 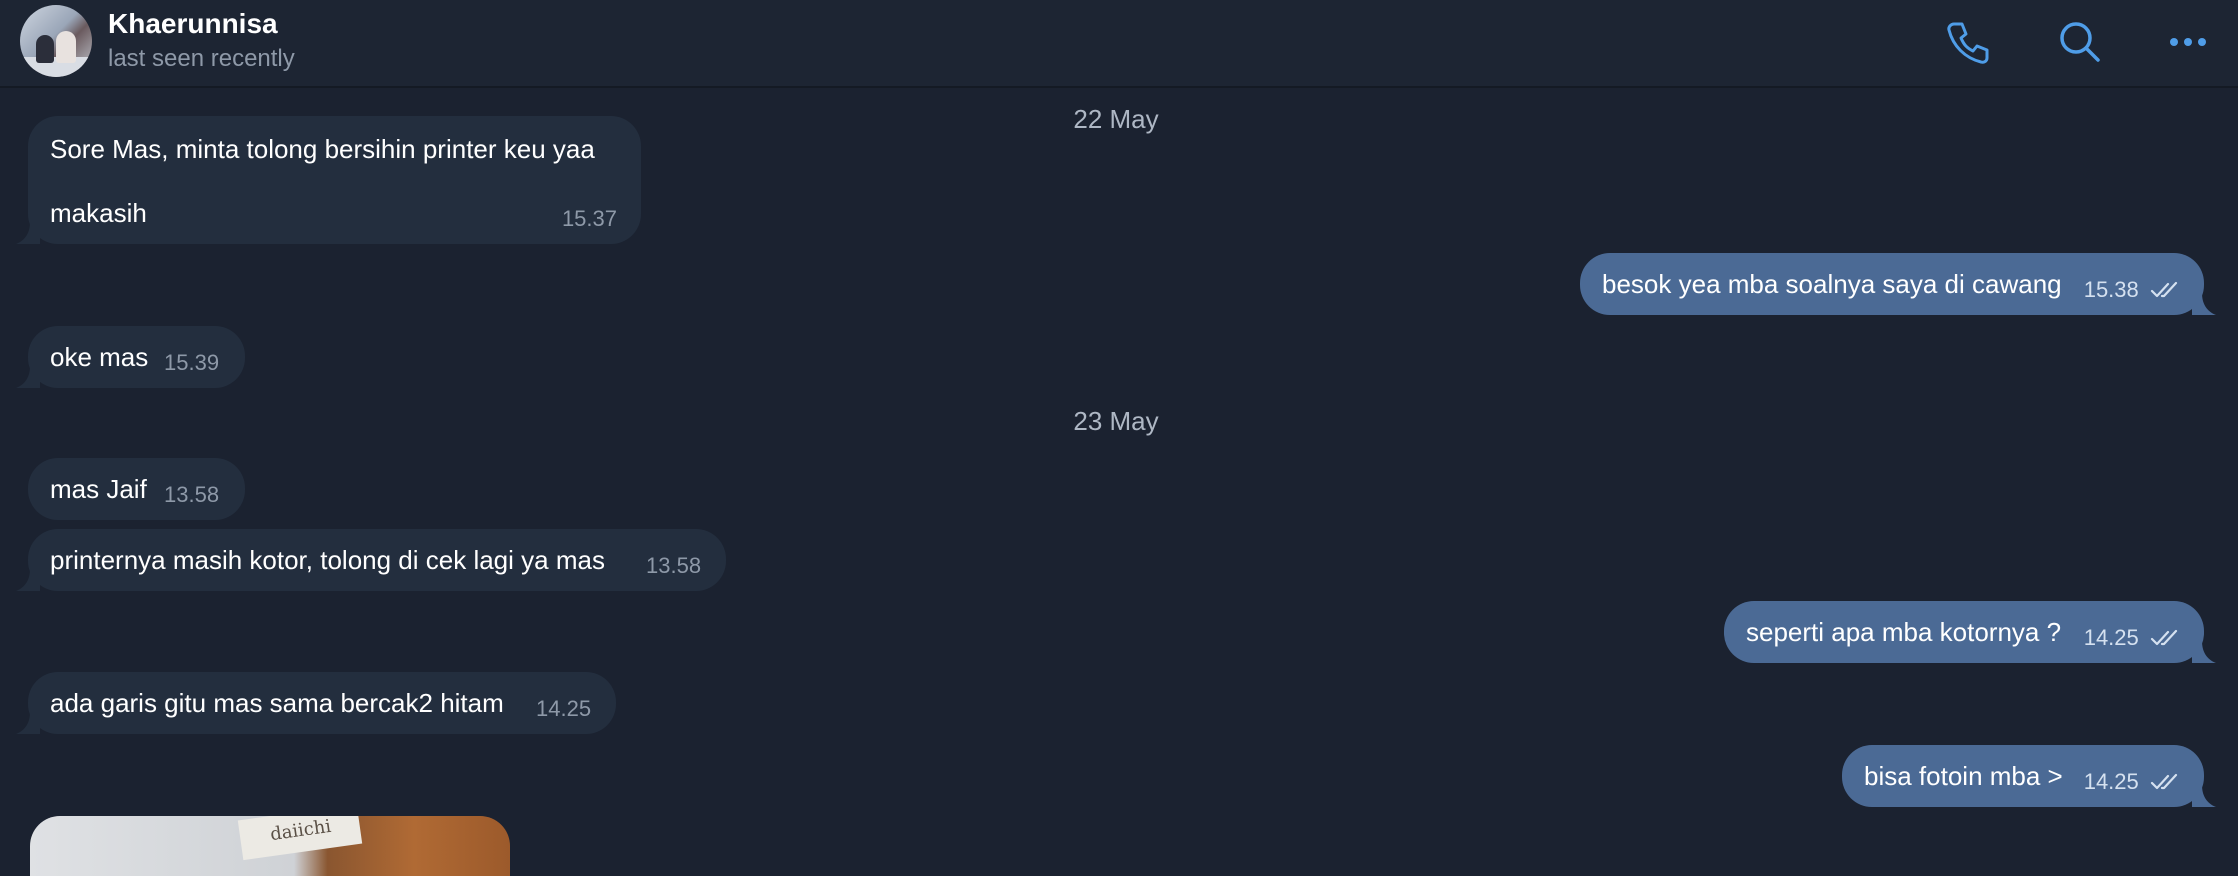 I want to click on message-bubble-incoming: mas Jaif 13.58, so click(x=136, y=489).